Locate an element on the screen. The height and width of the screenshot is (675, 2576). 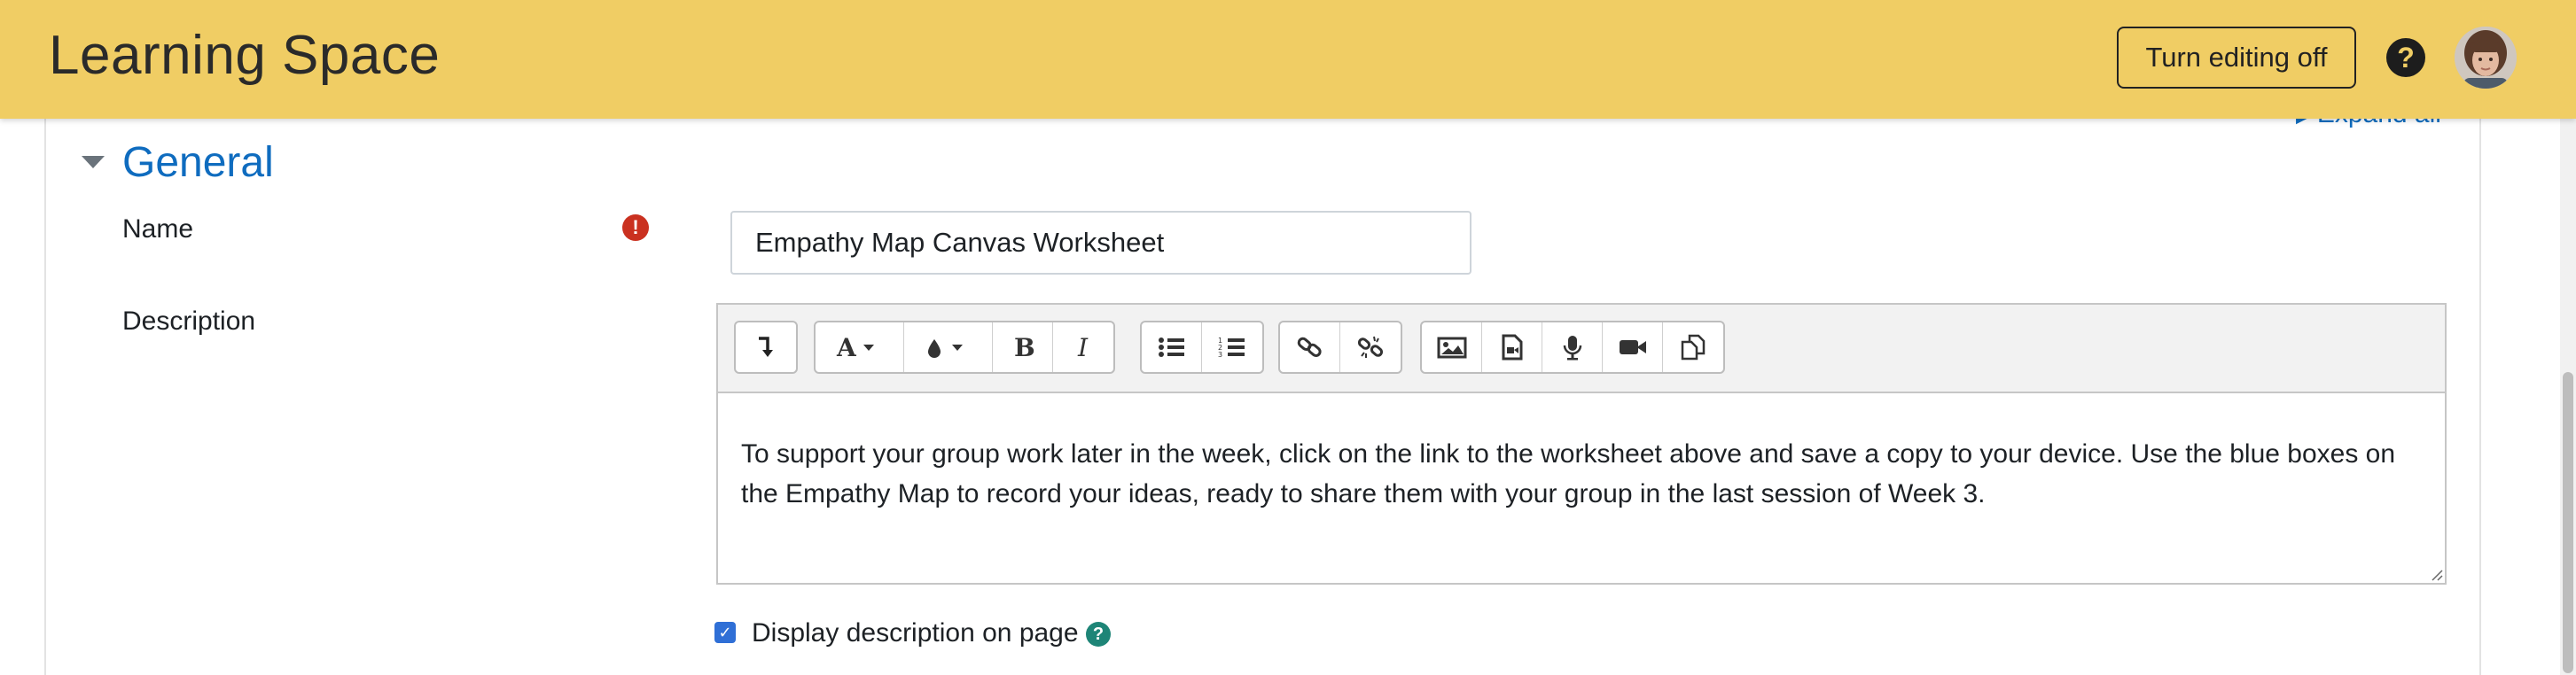
toolbar-group-links is located at coordinates (1340, 347).